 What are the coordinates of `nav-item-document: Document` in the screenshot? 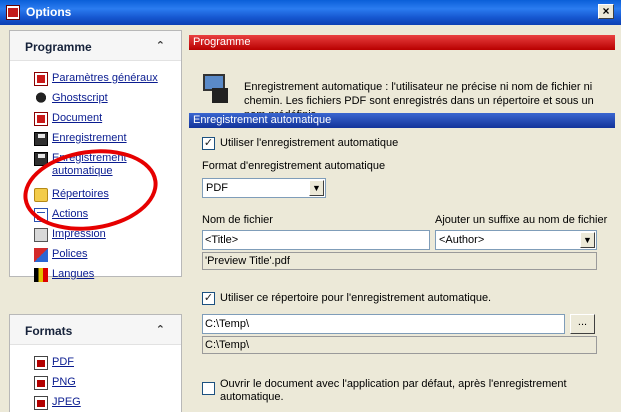 It's located at (95, 120).